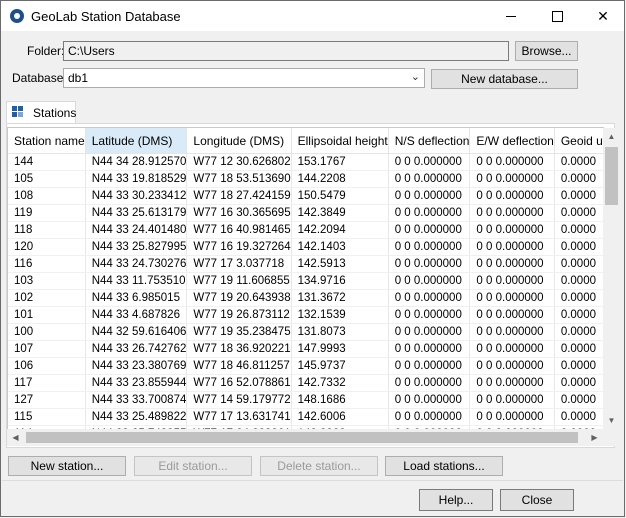 Image resolution: width=626 pixels, height=518 pixels. I want to click on table-cell: 142.2094, so click(340, 230).